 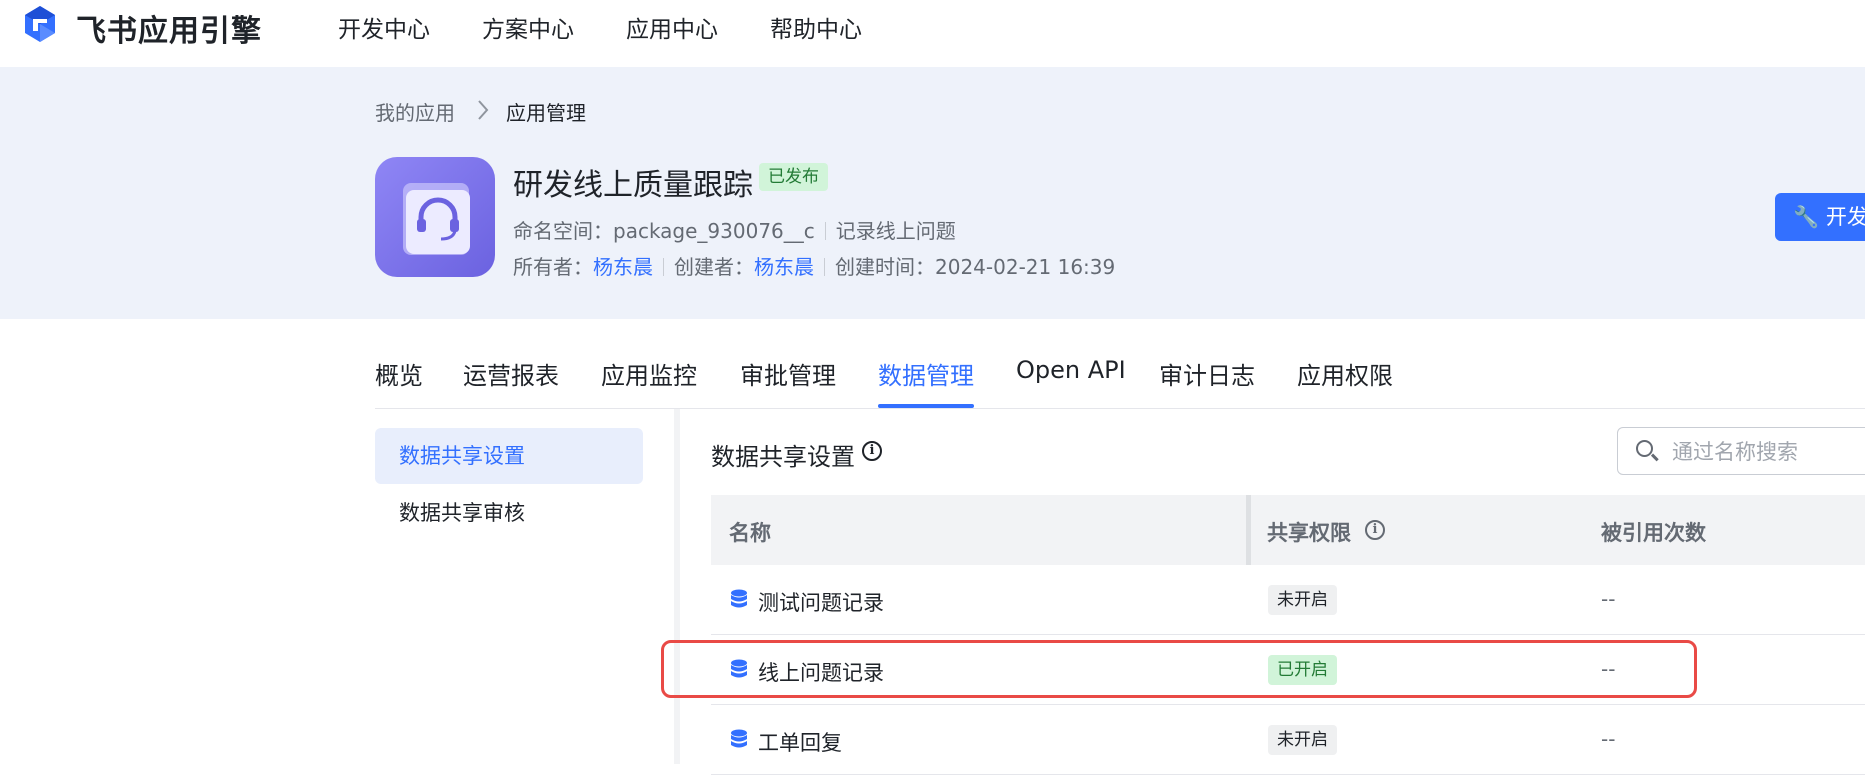 I want to click on tab-app-monitor: 应用监控, so click(x=649, y=373).